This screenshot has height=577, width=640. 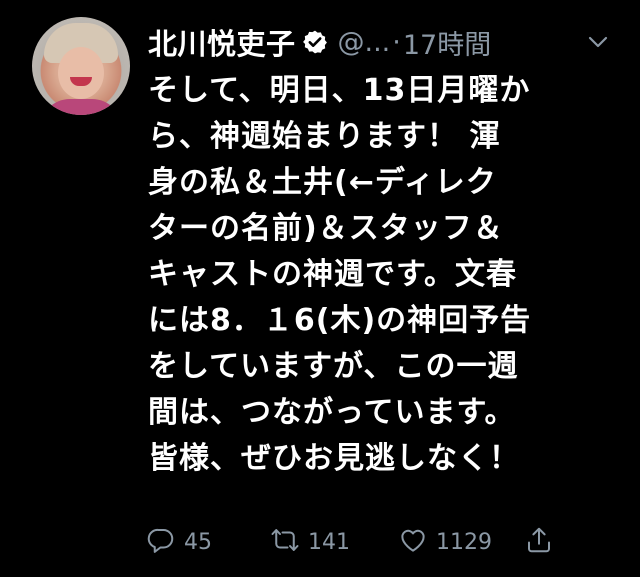 I want to click on like-button: 1129, so click(x=445, y=542).